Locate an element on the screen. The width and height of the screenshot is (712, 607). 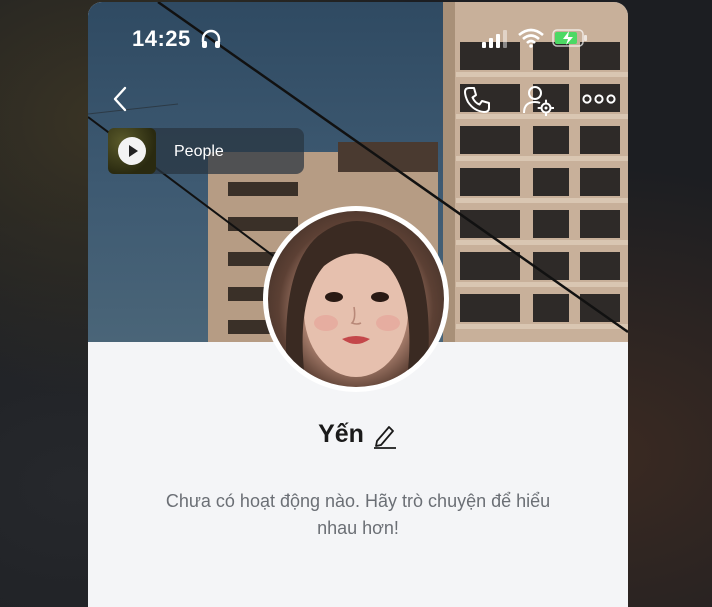
play-icon is located at coordinates (132, 151).